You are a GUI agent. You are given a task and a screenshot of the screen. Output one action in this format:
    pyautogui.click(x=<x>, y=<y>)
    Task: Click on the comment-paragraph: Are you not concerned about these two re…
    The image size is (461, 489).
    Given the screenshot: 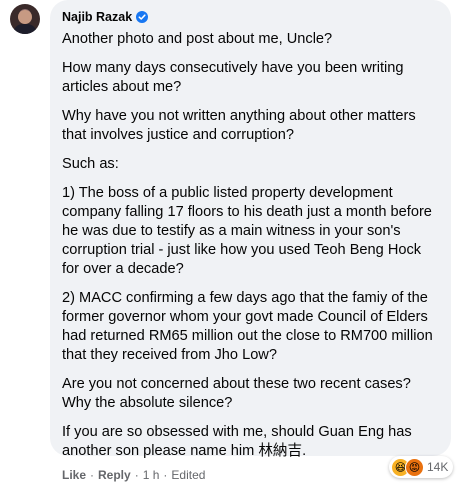 What is the action you would take?
    pyautogui.click(x=236, y=393)
    